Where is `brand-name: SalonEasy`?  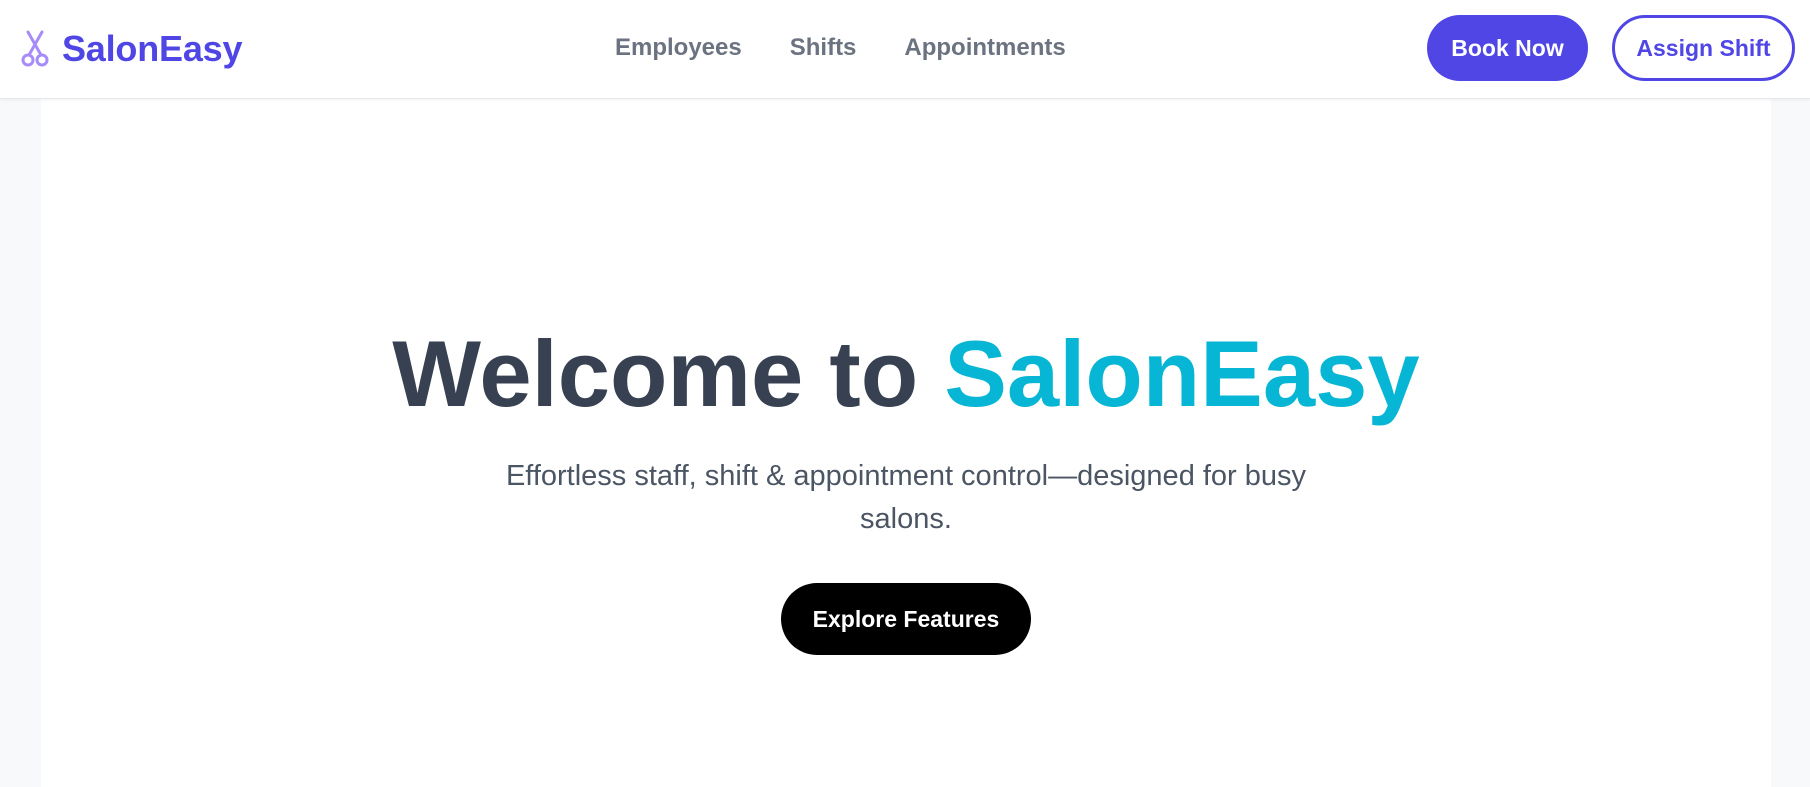 brand-name: SalonEasy is located at coordinates (152, 48).